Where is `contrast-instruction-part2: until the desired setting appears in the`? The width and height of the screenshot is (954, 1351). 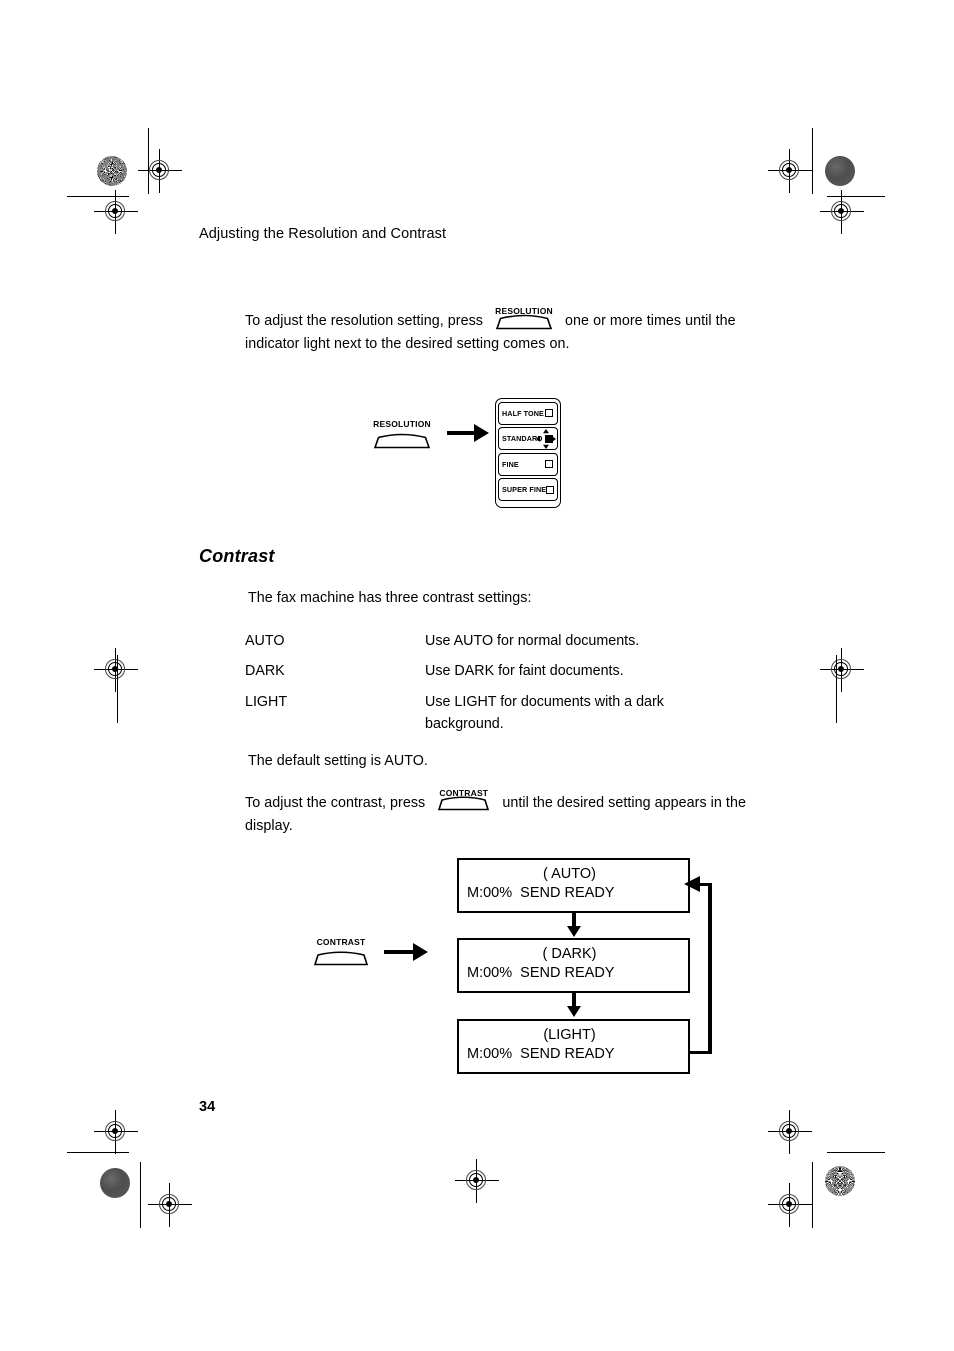 contrast-instruction-part2: until the desired setting appears in the is located at coordinates (624, 803).